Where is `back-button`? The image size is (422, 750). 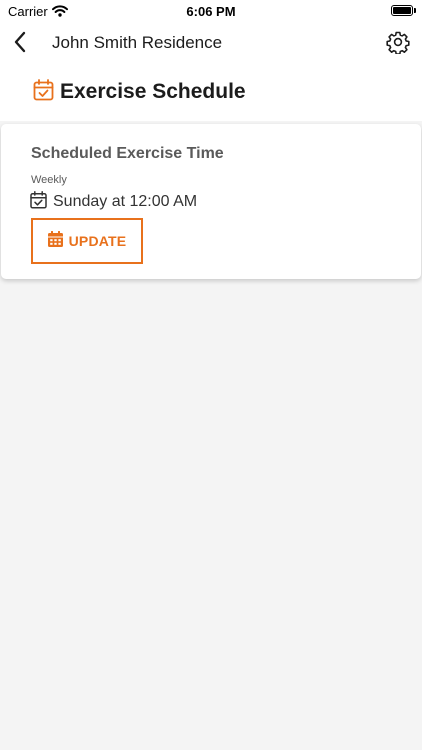
back-button is located at coordinates (20, 44).